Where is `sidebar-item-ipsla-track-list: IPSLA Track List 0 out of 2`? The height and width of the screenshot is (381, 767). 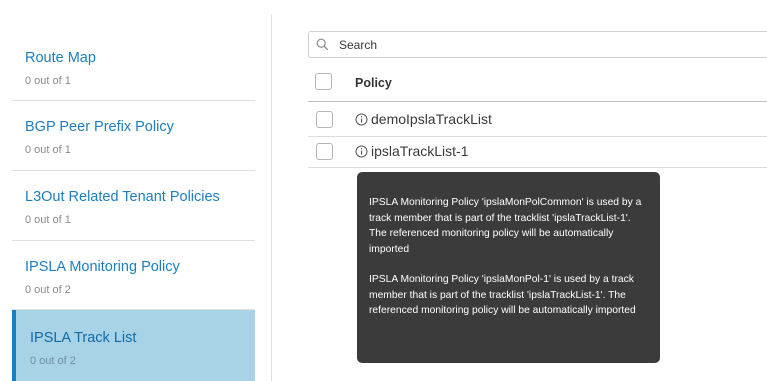
sidebar-item-ipsla-track-list: IPSLA Track List 0 out of 2 is located at coordinates (133, 345).